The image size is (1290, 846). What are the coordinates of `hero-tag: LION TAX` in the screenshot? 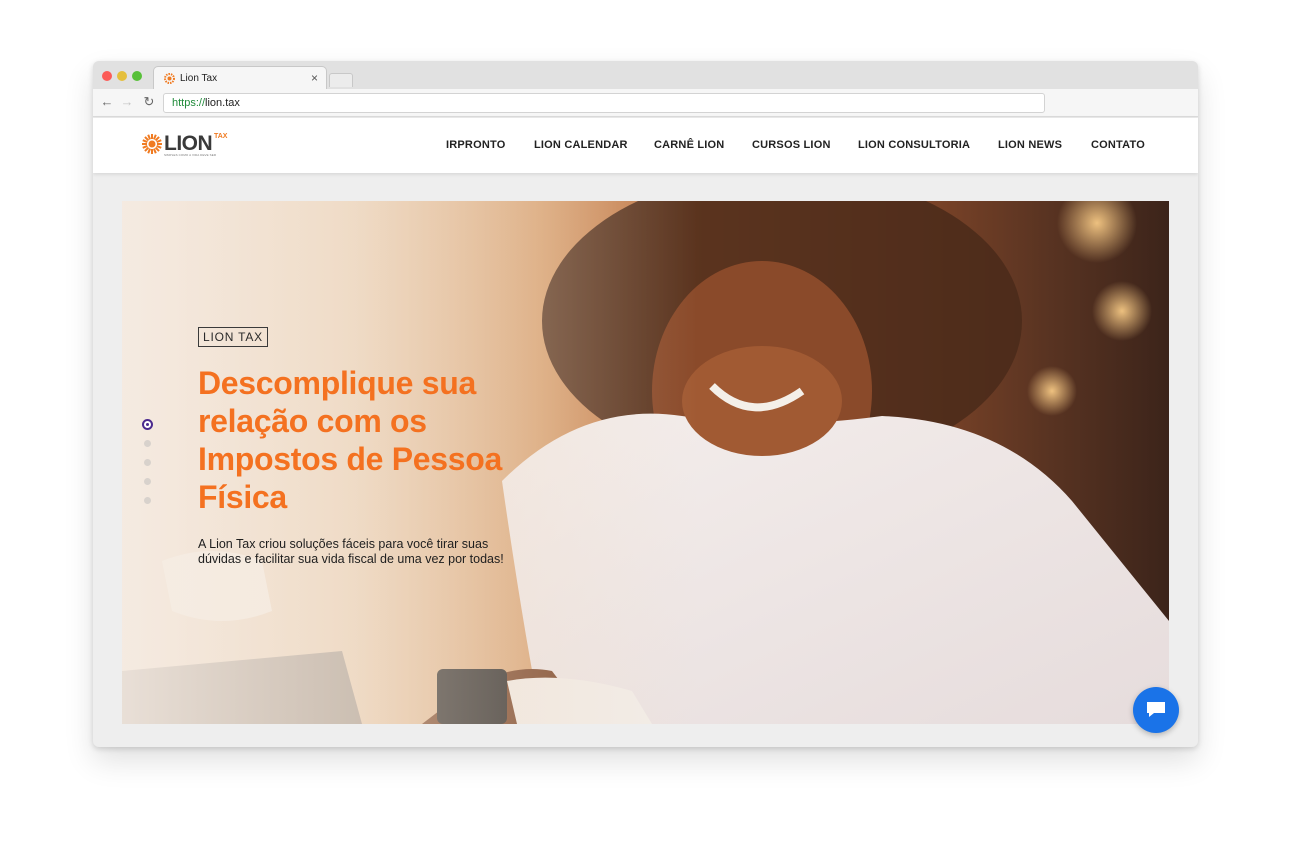 It's located at (233, 337).